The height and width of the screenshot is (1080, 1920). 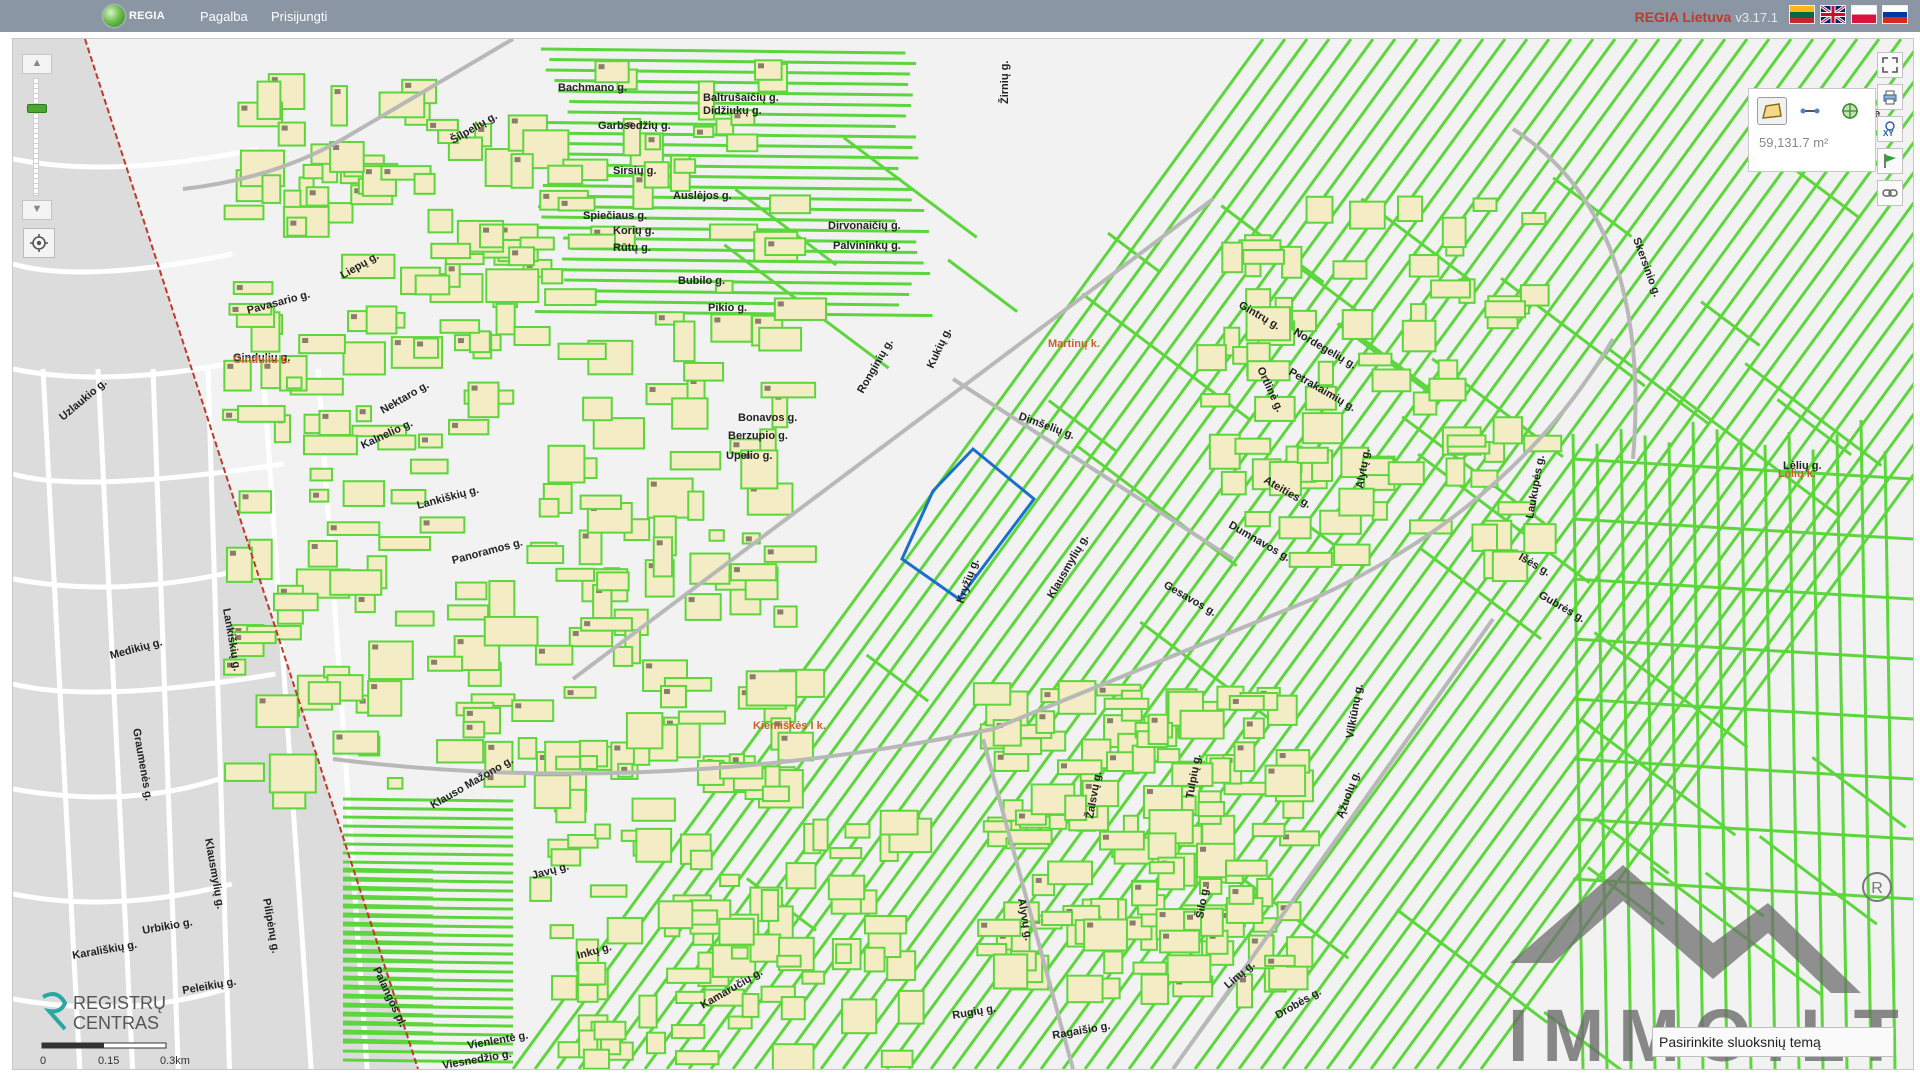 What do you see at coordinates (37, 108) in the screenshot?
I see `zoom-handle` at bounding box center [37, 108].